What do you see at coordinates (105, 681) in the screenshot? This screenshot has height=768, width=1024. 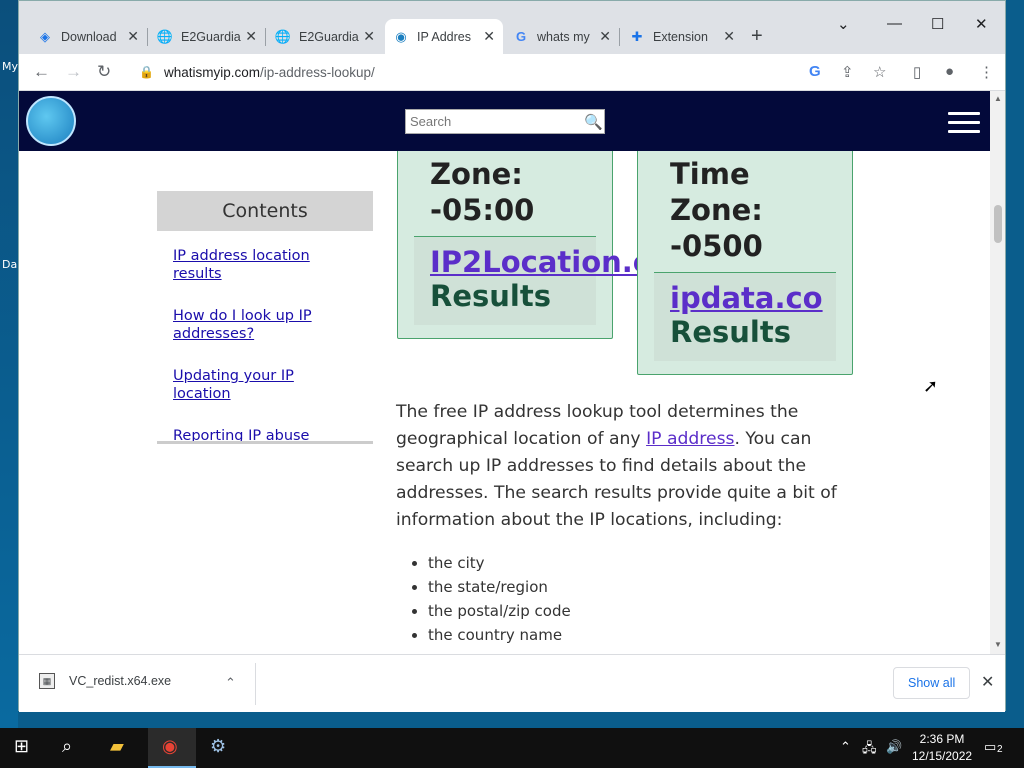 I see `download-item: ▦ VC_redist.x64.exe` at bounding box center [105, 681].